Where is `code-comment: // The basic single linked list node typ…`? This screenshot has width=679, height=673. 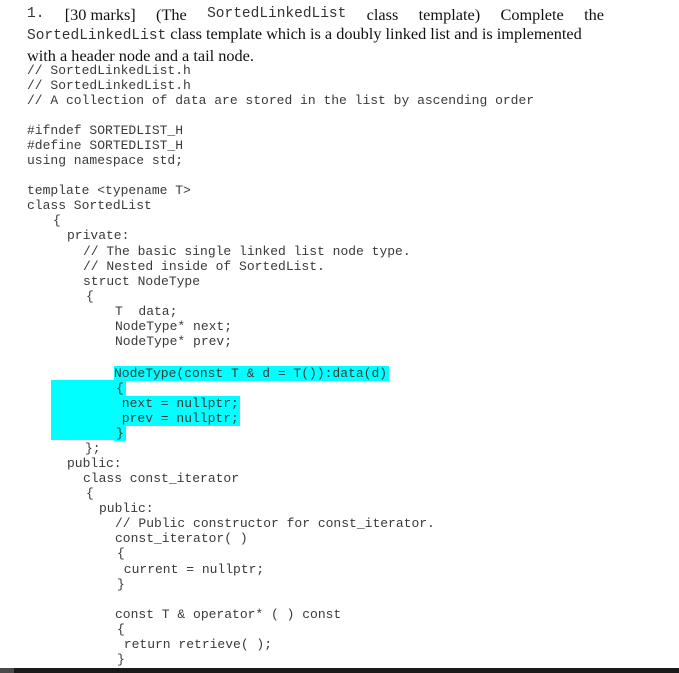 code-comment: // The basic single linked list node typ… is located at coordinates (247, 251).